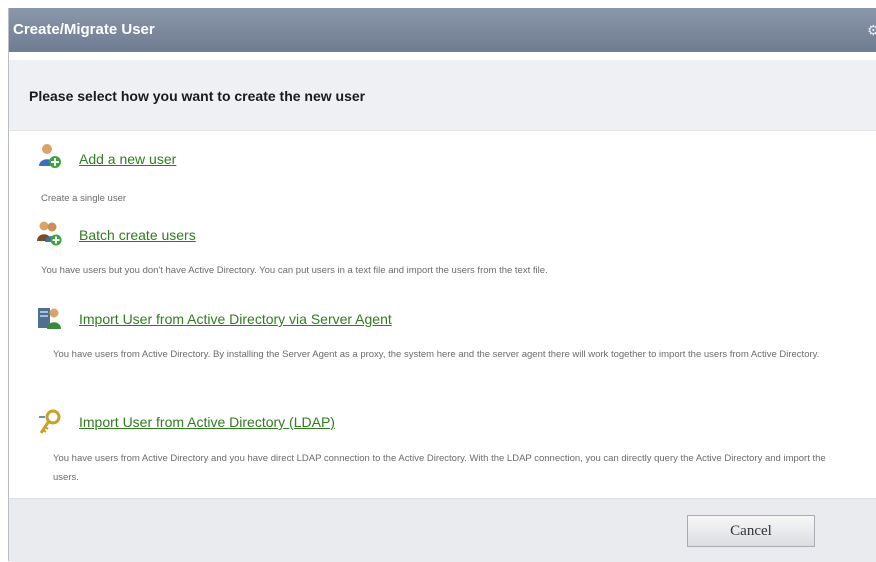  I want to click on batch-create-users-link: Batch create users, so click(137, 235).